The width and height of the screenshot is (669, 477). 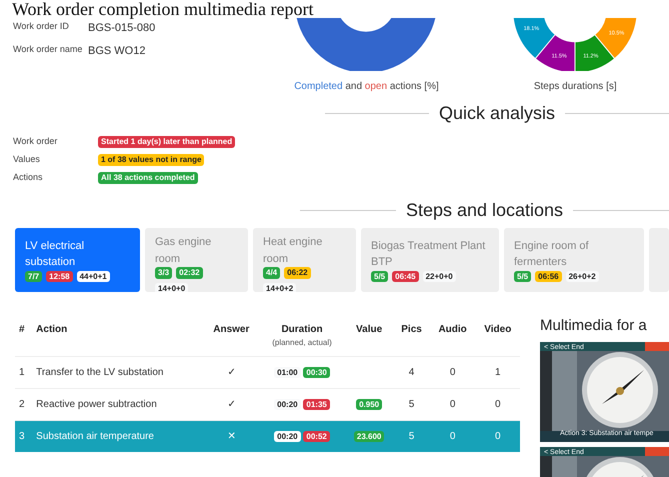 I want to click on totals-badge: 26+0+2, so click(x=582, y=276).